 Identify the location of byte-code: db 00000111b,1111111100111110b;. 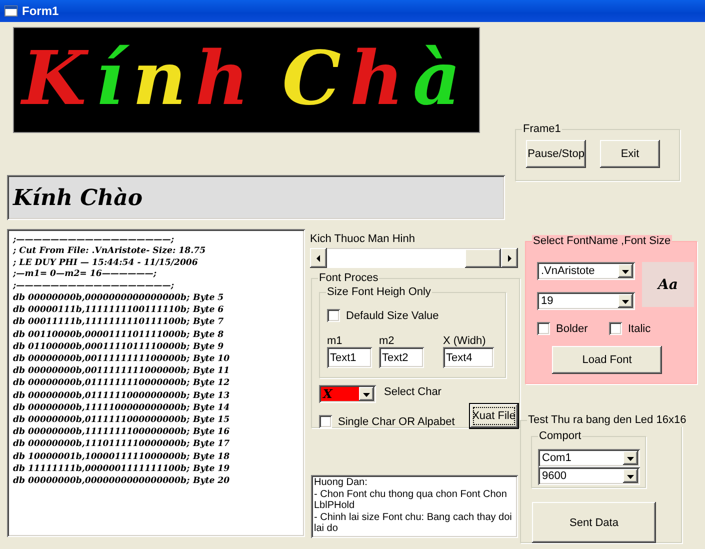
(102, 310).